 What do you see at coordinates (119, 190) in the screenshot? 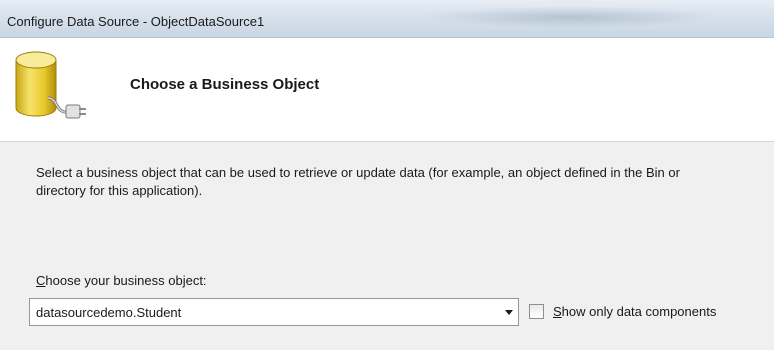
I see `description-line-2: directory for this application).` at bounding box center [119, 190].